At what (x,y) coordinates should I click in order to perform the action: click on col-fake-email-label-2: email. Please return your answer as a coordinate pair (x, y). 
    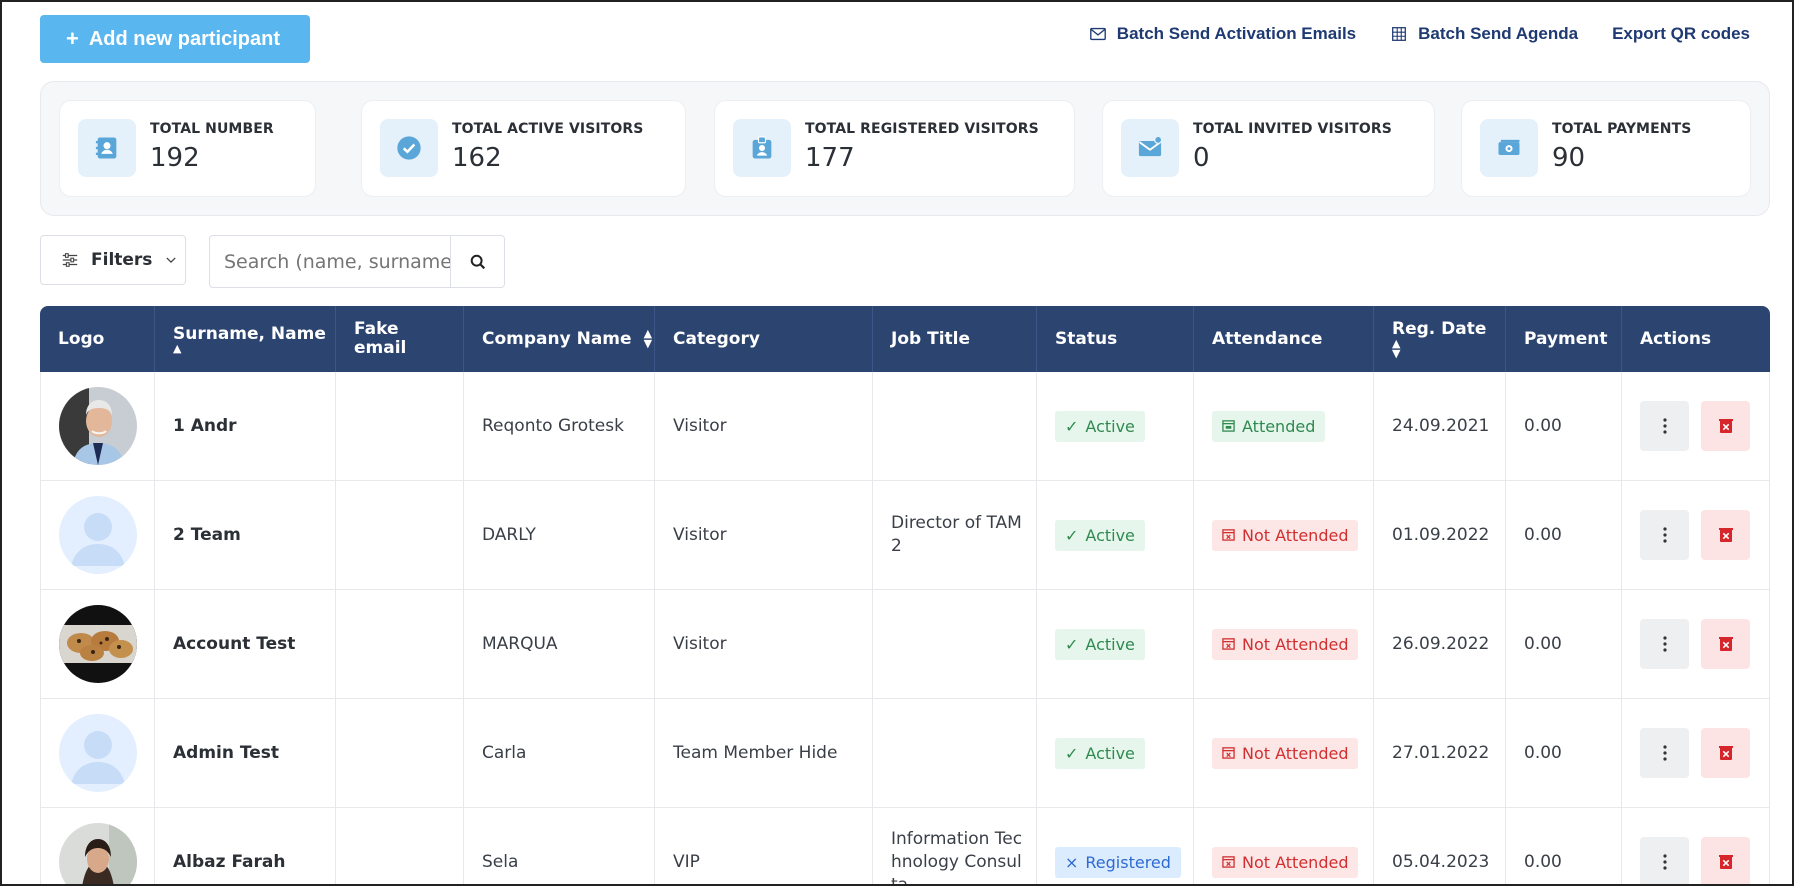
    Looking at the image, I should click on (380, 348).